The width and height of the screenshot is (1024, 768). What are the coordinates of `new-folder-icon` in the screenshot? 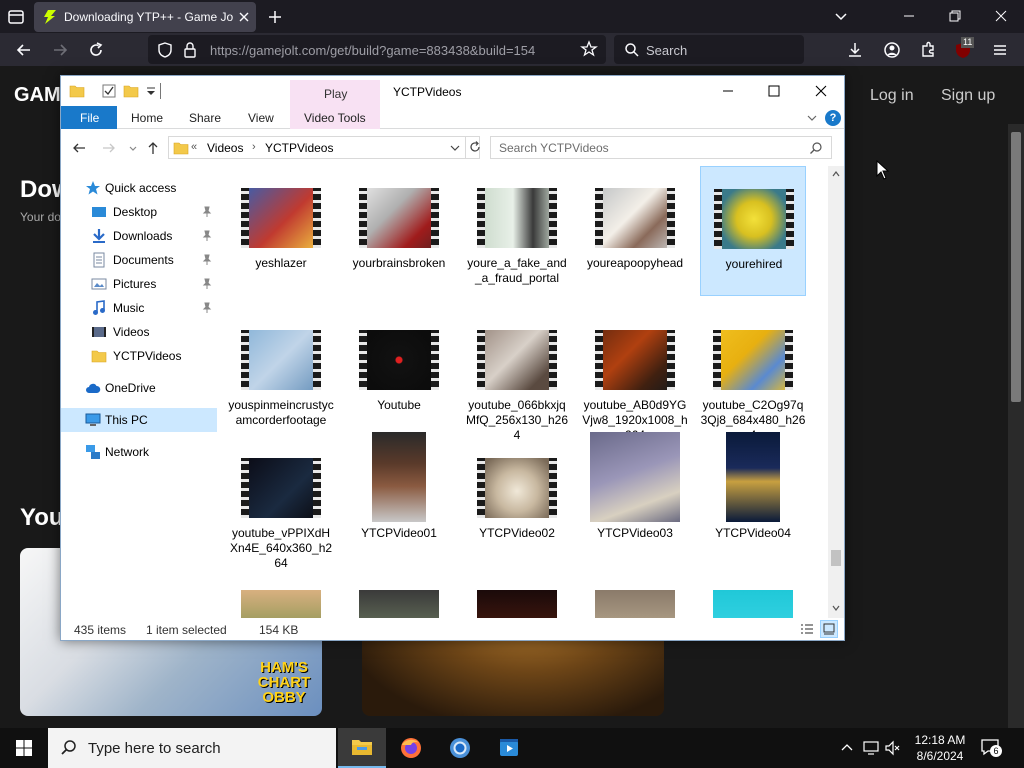 It's located at (131, 91).